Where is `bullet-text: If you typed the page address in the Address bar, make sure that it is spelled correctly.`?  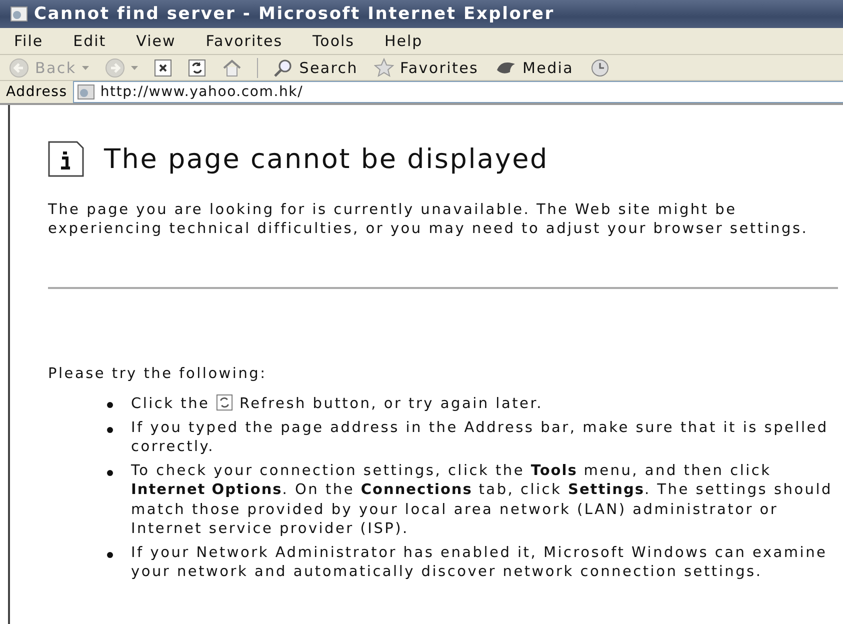 bullet-text: If you typed the page address in the Address bar, make sure that it is spelled correctly. is located at coordinates (480, 437).